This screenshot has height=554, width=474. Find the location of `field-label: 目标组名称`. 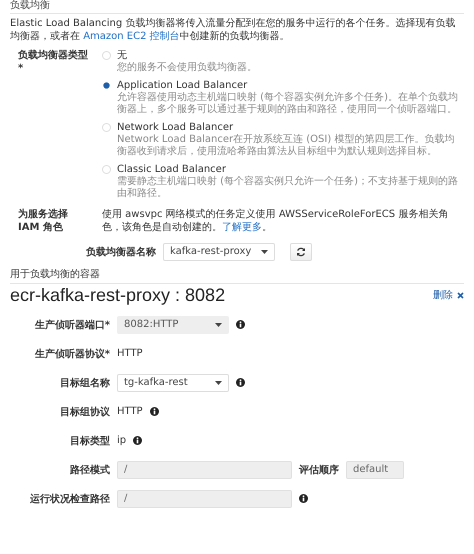

field-label: 目标组名称 is located at coordinates (84, 383).